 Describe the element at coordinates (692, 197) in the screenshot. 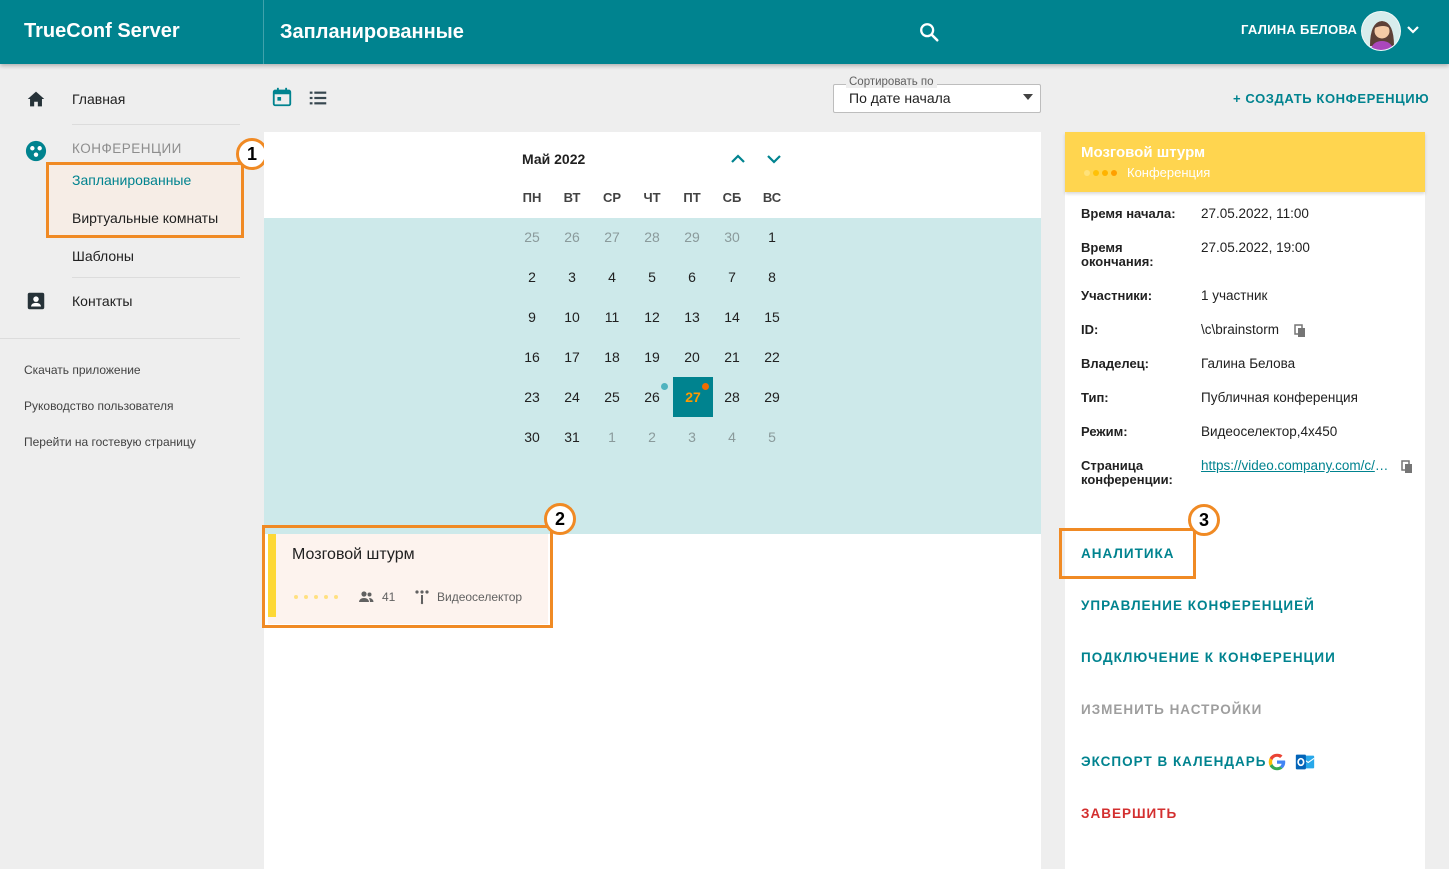

I see `weekday-label: ПТ` at that location.